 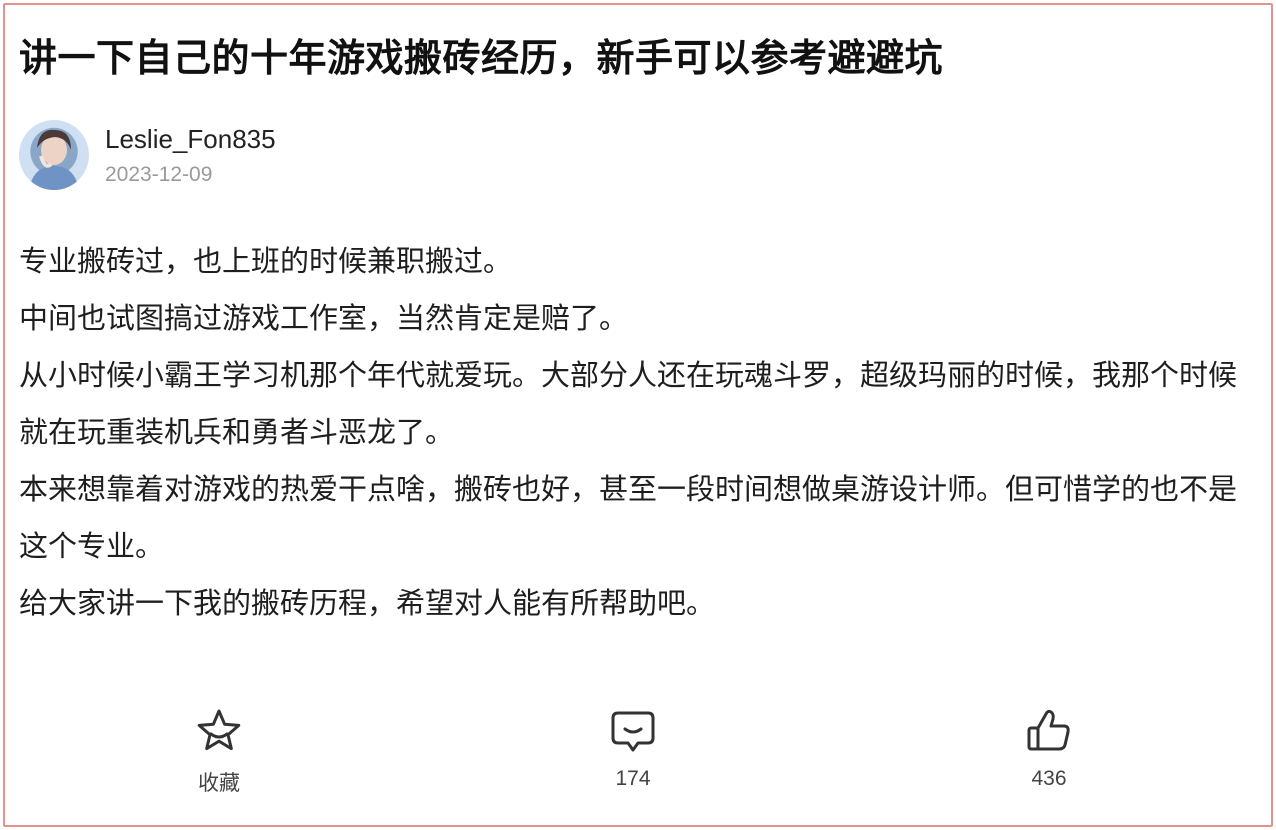 I want to click on favorite-label: 收藏, so click(x=219, y=783).